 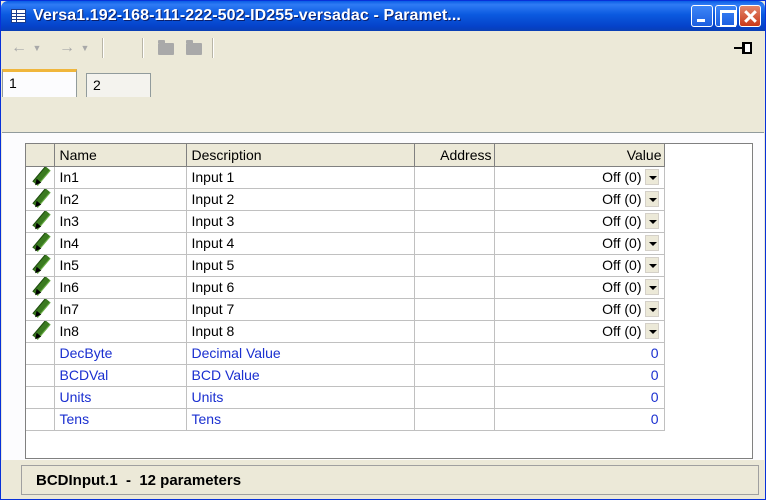 I want to click on table-row: In4 Input 4 Off (0), so click(x=345, y=243).